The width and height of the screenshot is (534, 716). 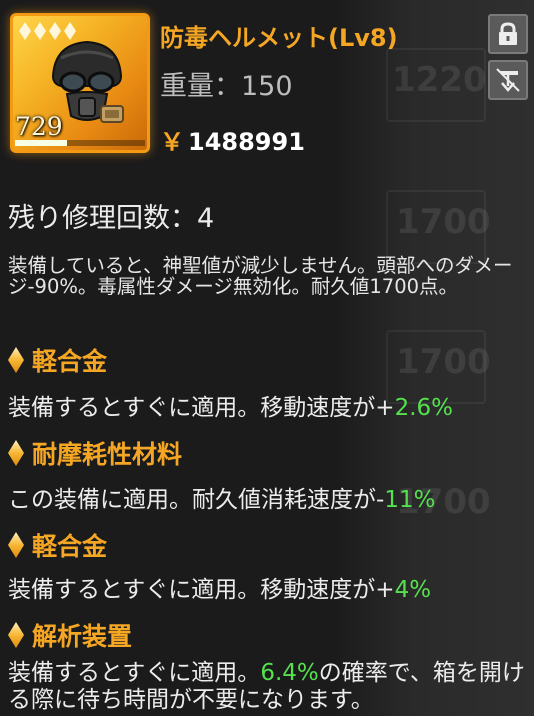 I want to click on effect-name: 耐摩耗性材料, so click(x=95, y=453).